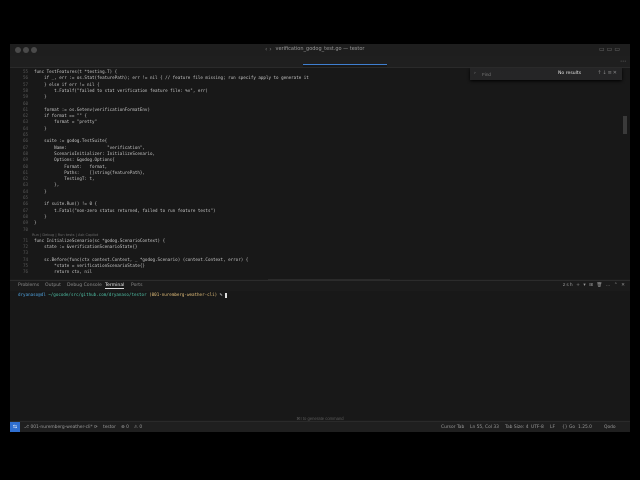 This screenshot has width=640, height=480. Describe the element at coordinates (89, 147) in the screenshot. I see `code-text: Name: "verification",` at that location.